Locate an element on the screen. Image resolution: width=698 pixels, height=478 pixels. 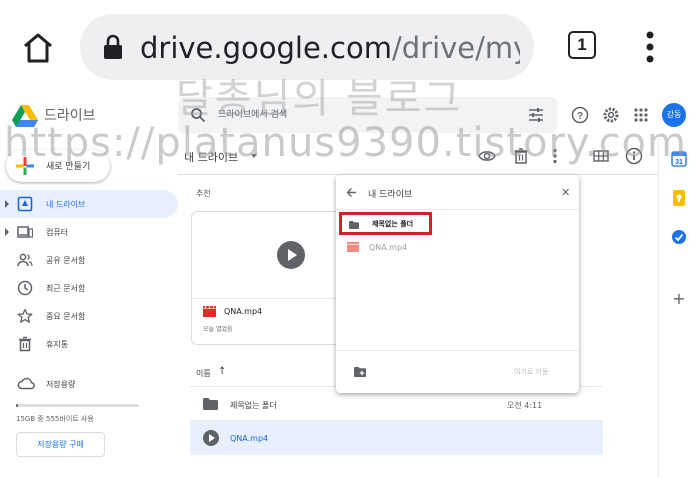
card-file-name: QNA.mp4 is located at coordinates (243, 311).